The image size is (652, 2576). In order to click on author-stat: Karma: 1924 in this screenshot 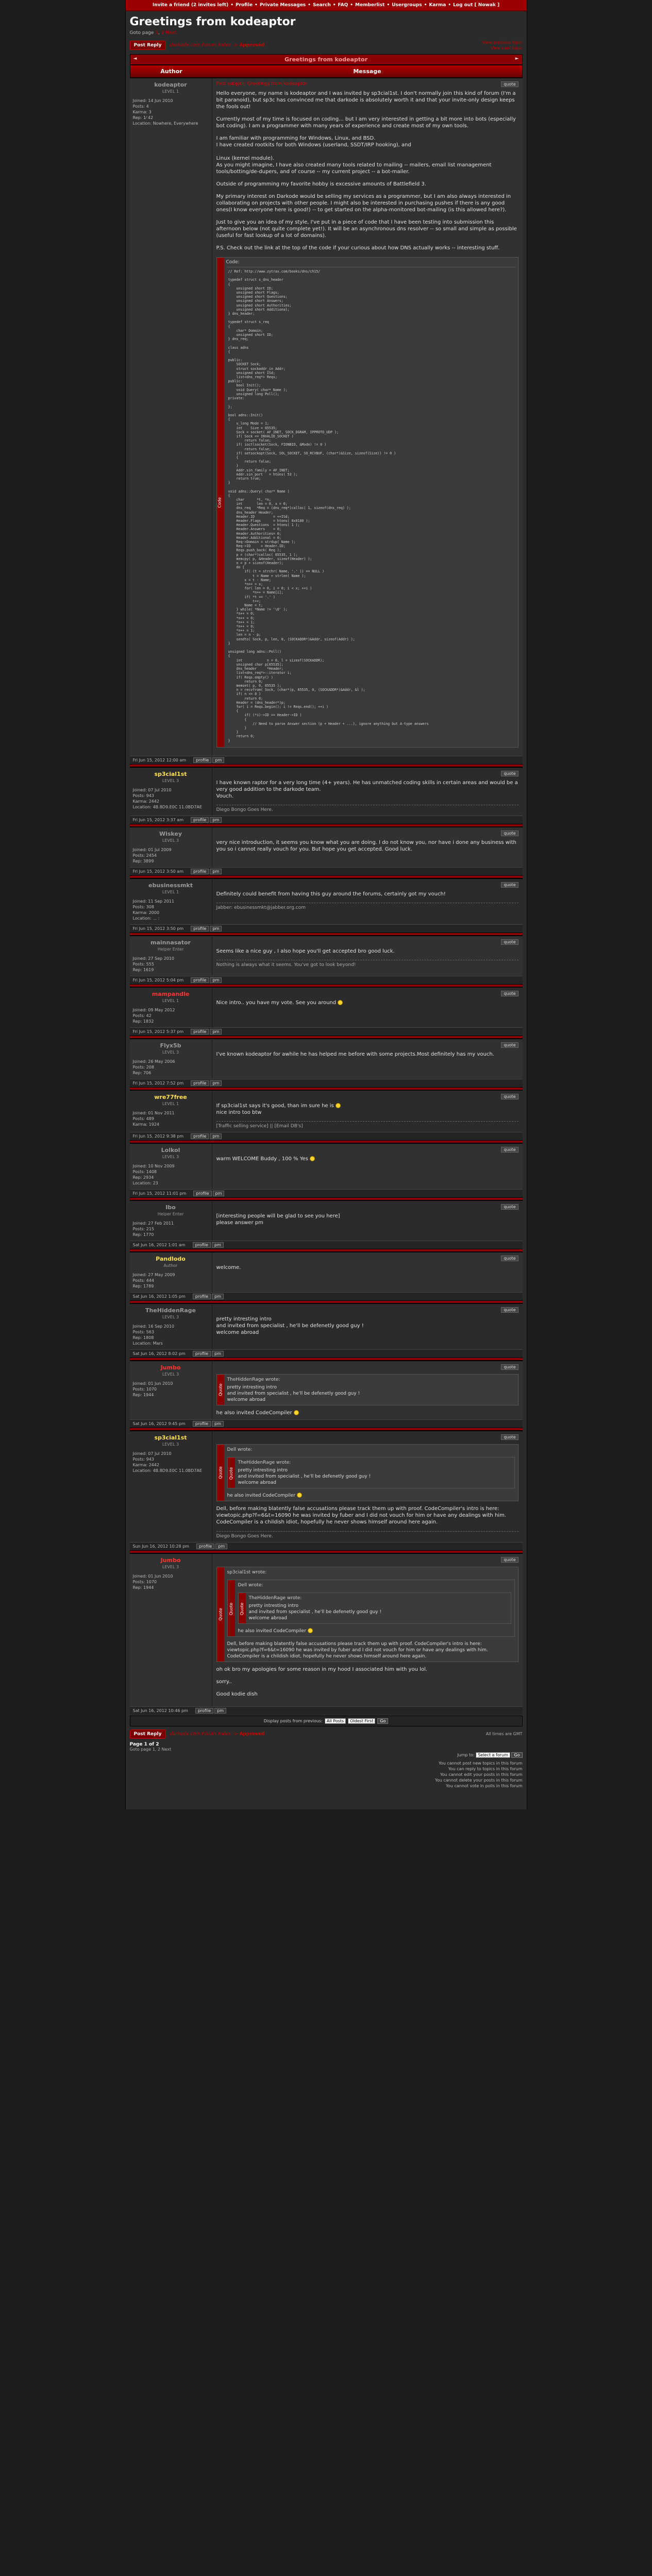, I will do `click(145, 1124)`.